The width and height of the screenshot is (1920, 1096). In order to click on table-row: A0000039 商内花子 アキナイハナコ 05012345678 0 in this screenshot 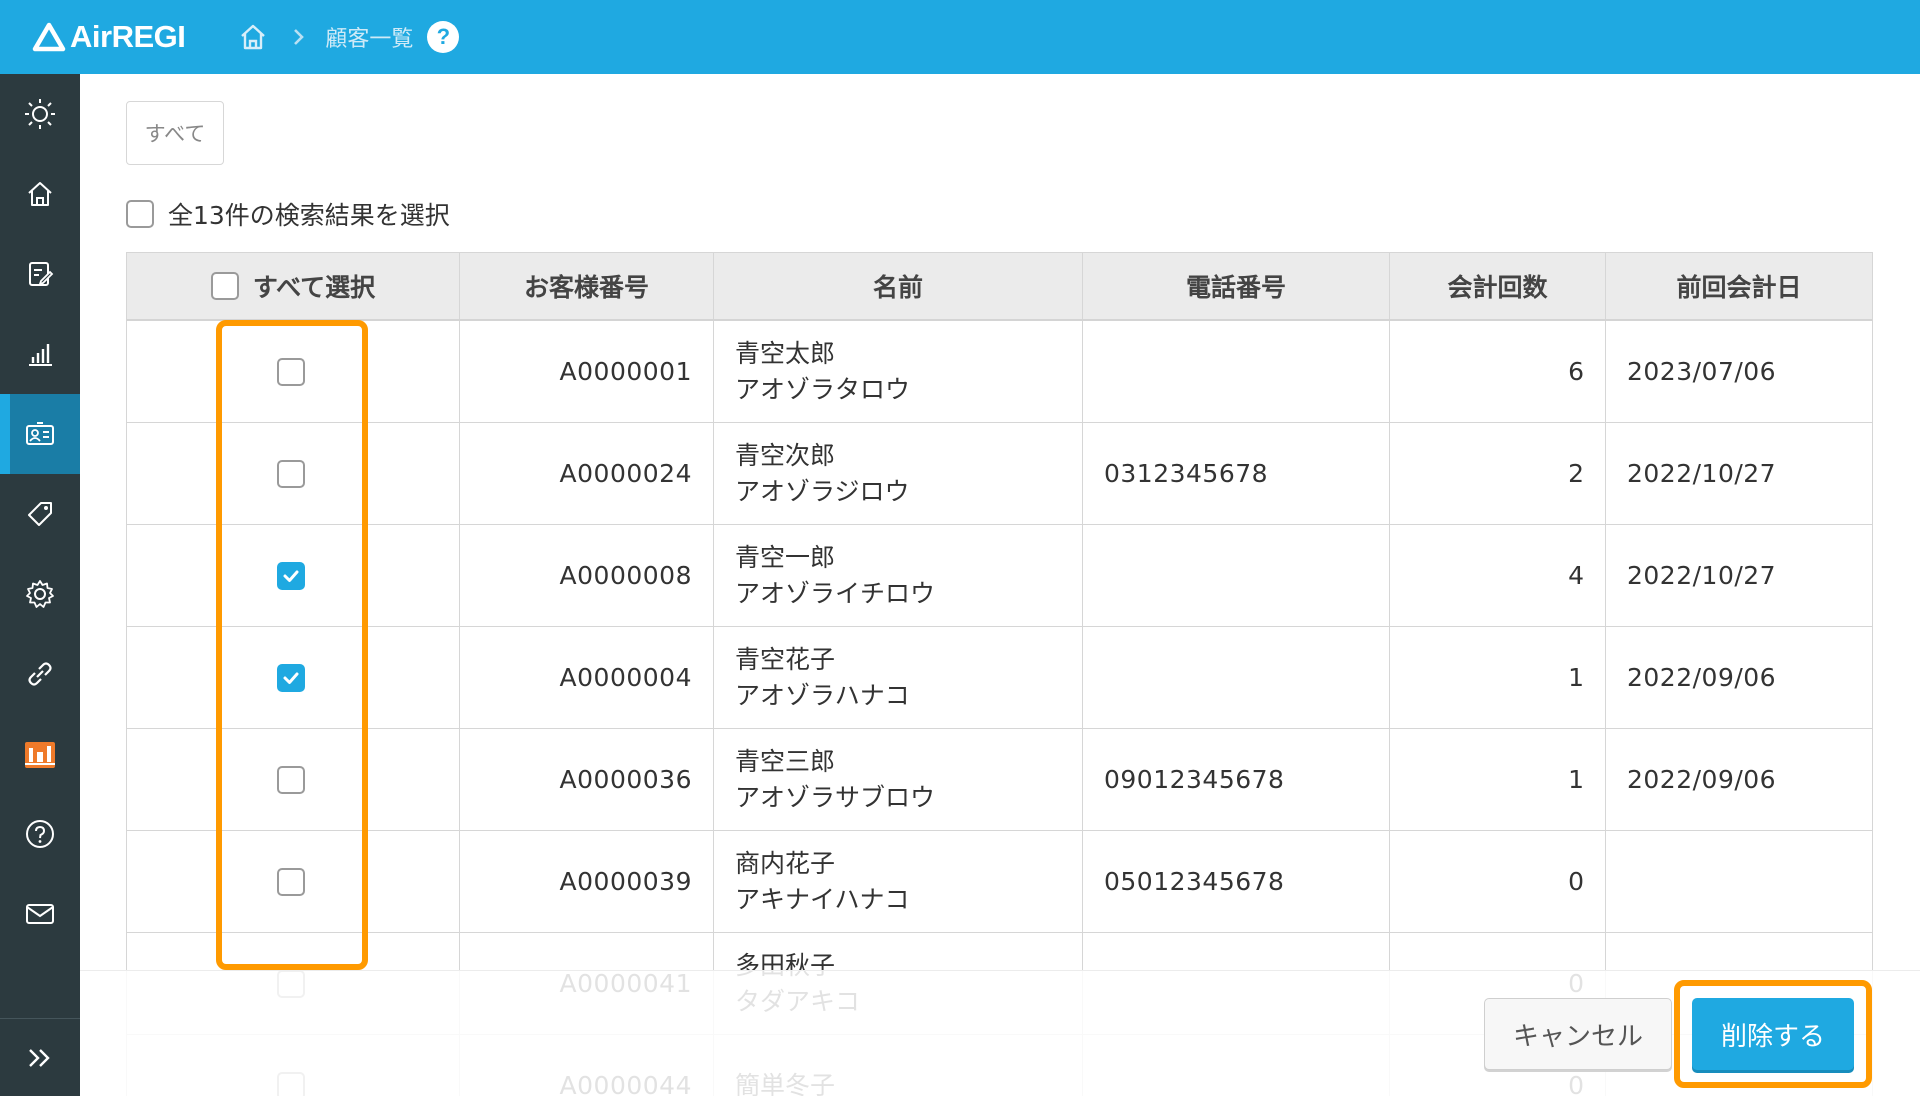, I will do `click(999, 882)`.